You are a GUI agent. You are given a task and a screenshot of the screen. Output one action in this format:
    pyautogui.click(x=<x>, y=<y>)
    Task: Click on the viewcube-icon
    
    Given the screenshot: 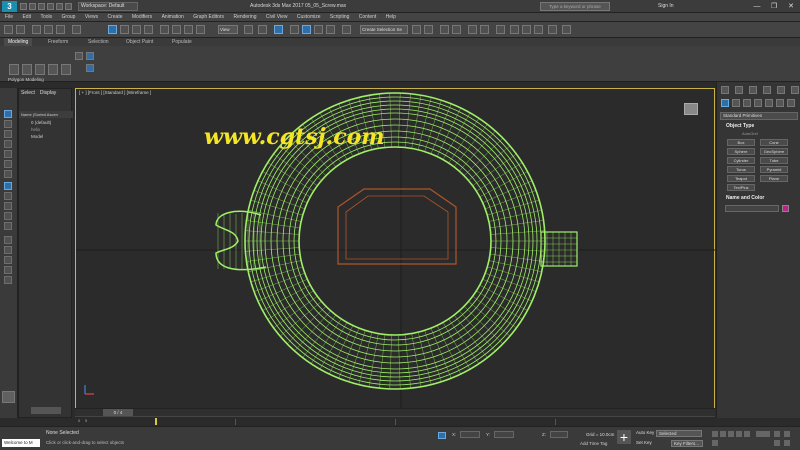 What is the action you would take?
    pyautogui.click(x=691, y=109)
    